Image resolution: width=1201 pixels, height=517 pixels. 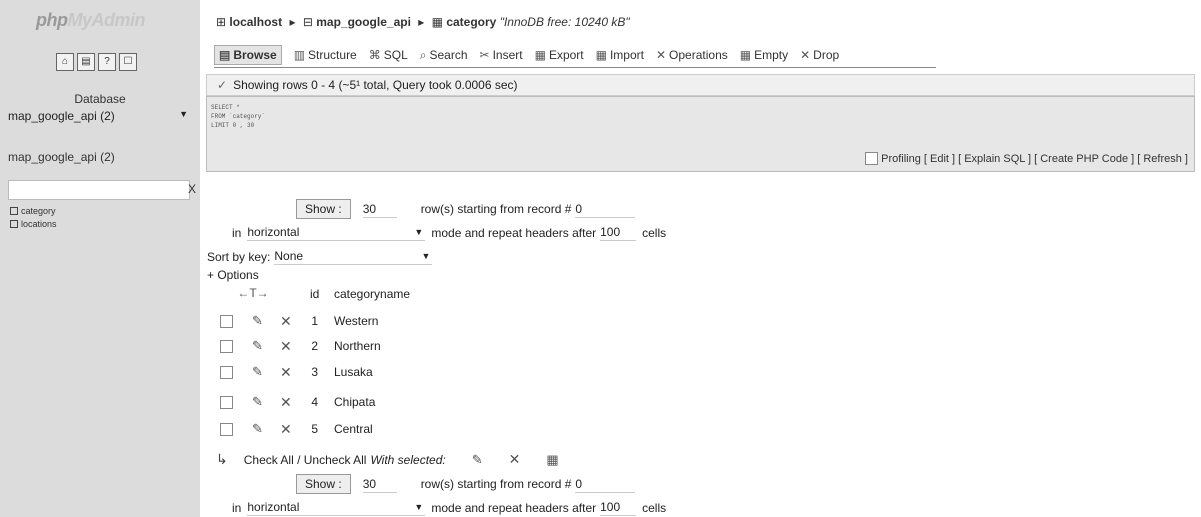 What do you see at coordinates (14, 224) in the screenshot?
I see `table-icon` at bounding box center [14, 224].